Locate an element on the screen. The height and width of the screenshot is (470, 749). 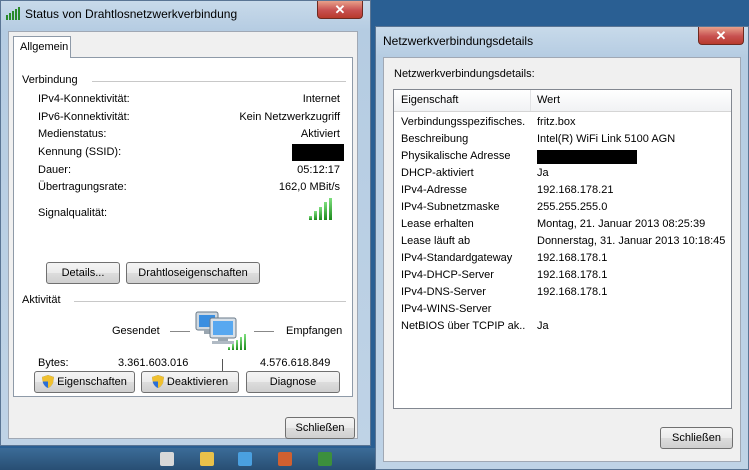
status-close-button: Schließen is located at coordinates (320, 428).